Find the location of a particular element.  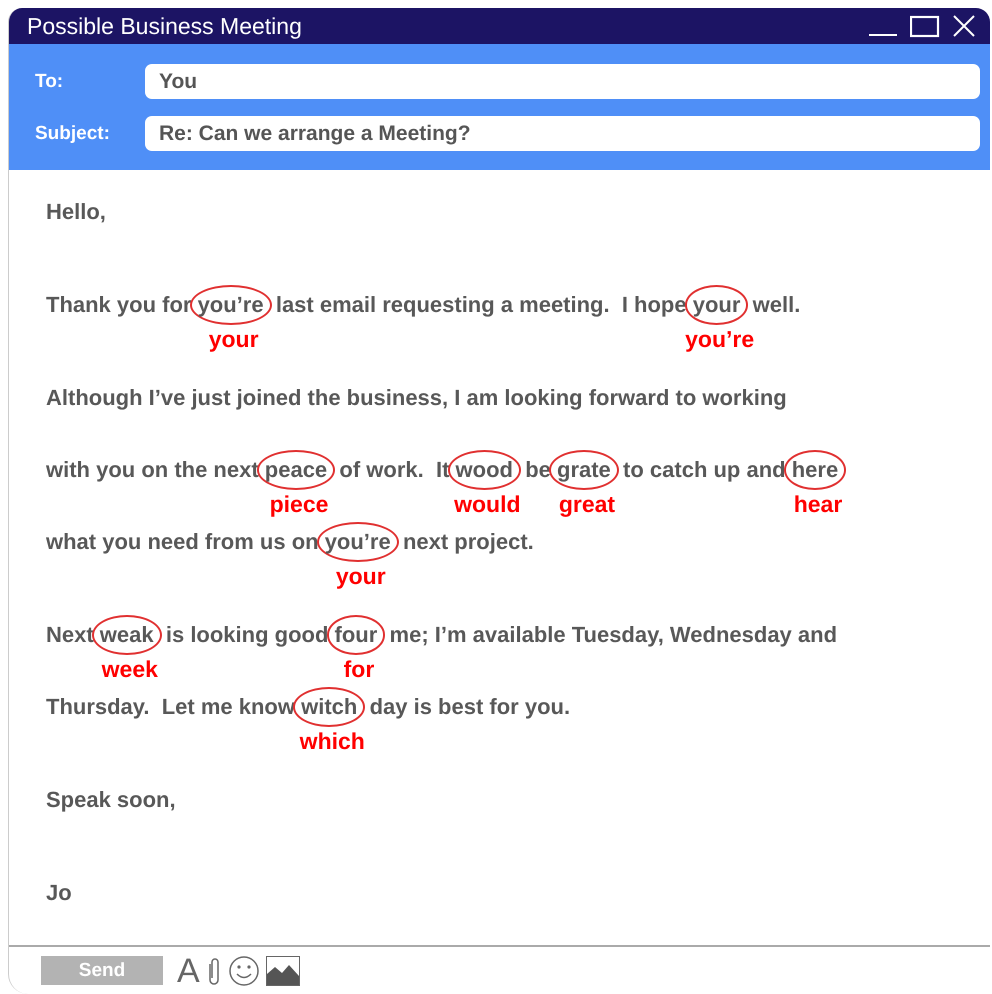

body-text: Thank you for is located at coordinates (119, 305).